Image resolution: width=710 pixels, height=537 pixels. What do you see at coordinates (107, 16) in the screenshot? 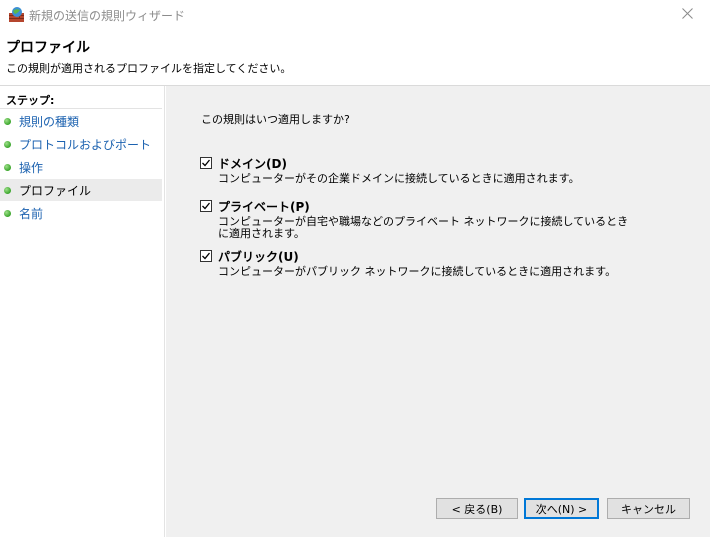
I see `window-title: 新規の送信の規則ウィザード` at bounding box center [107, 16].